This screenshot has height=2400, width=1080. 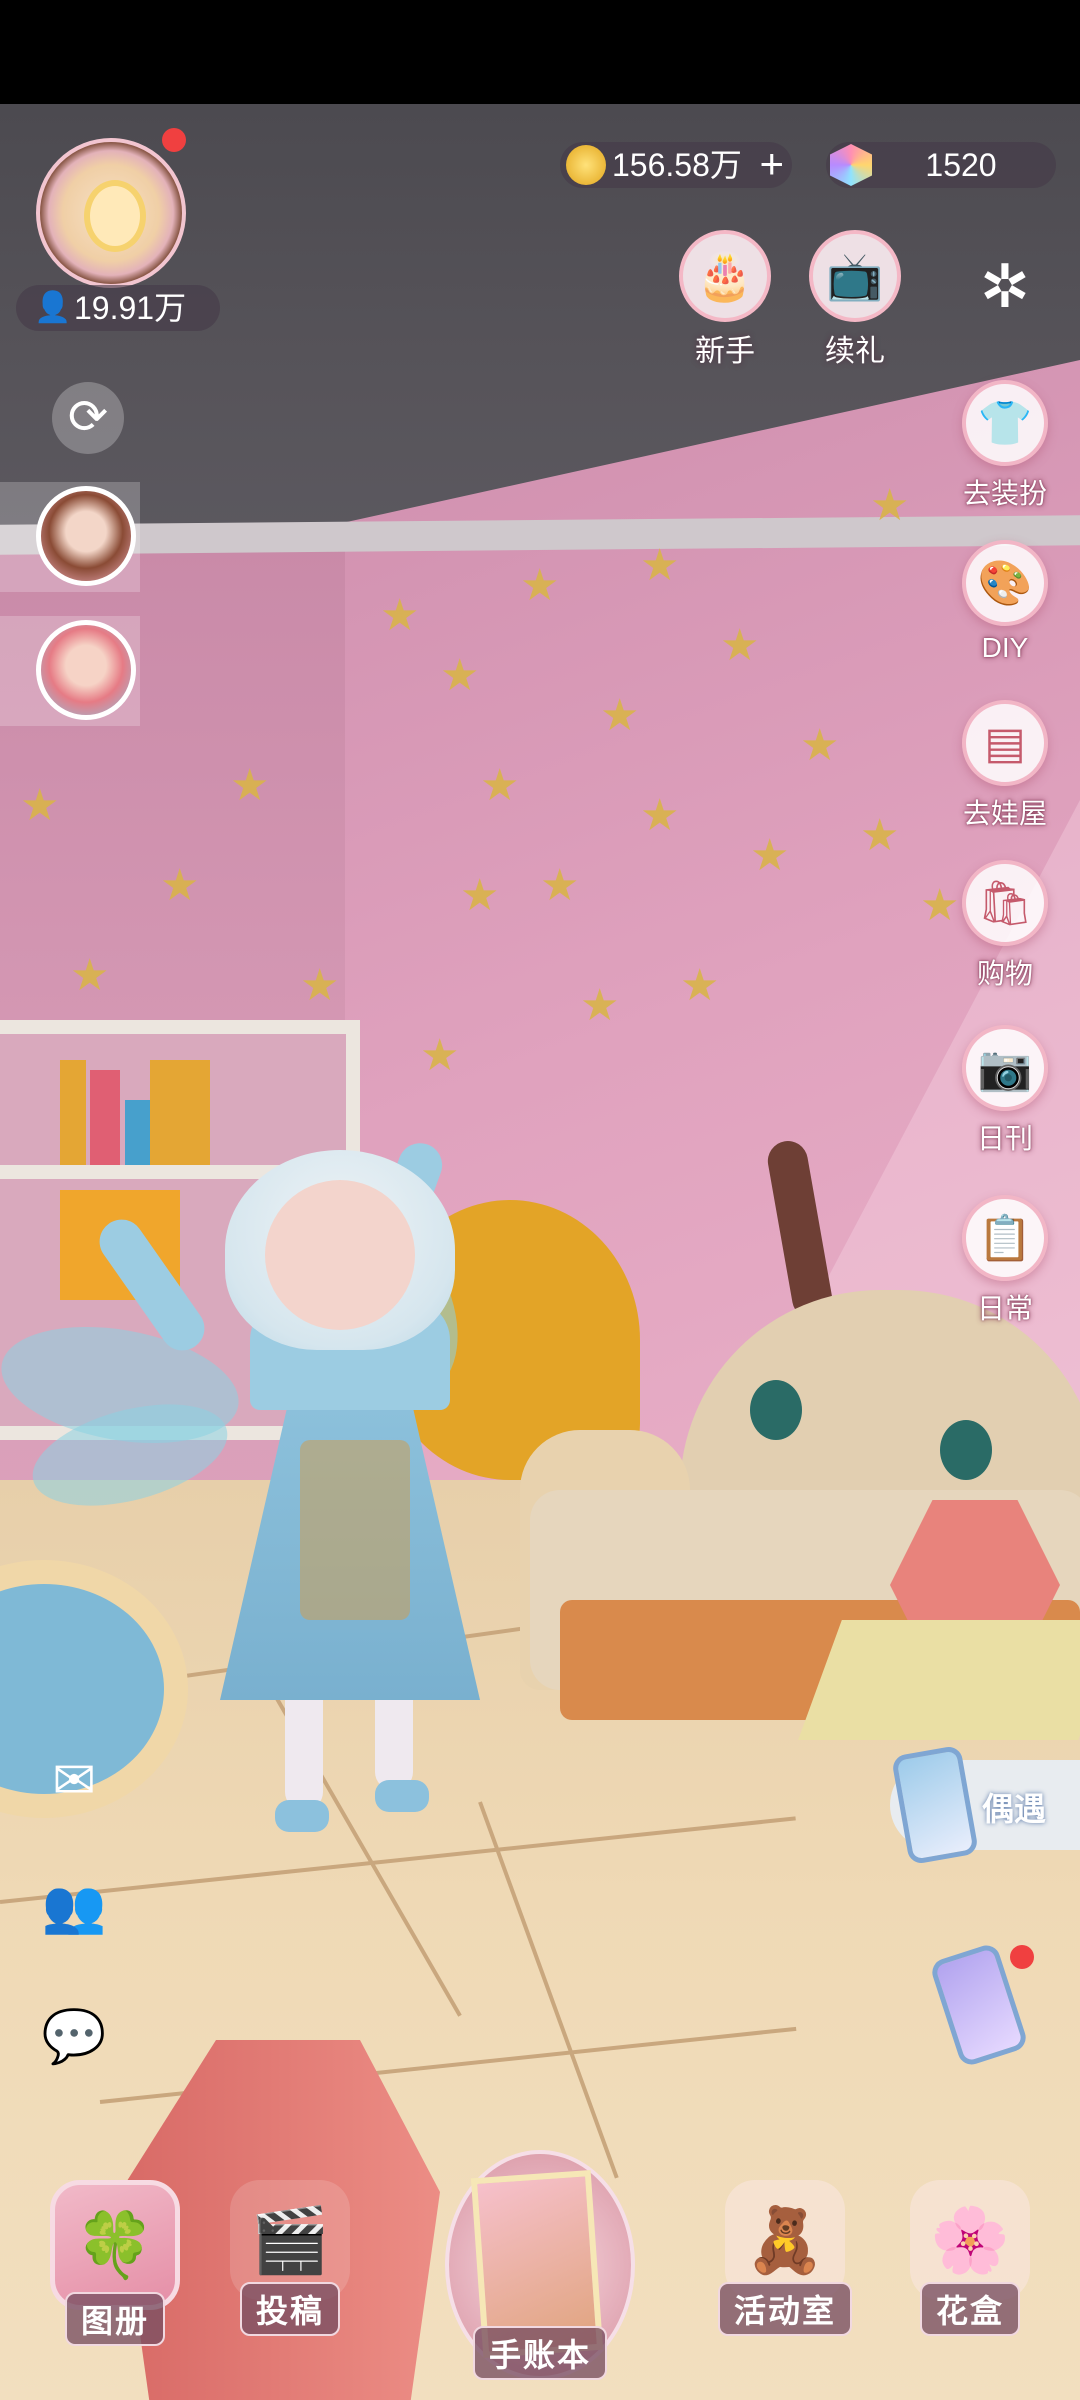 I want to click on person-icon: 👤, so click(x=53, y=307).